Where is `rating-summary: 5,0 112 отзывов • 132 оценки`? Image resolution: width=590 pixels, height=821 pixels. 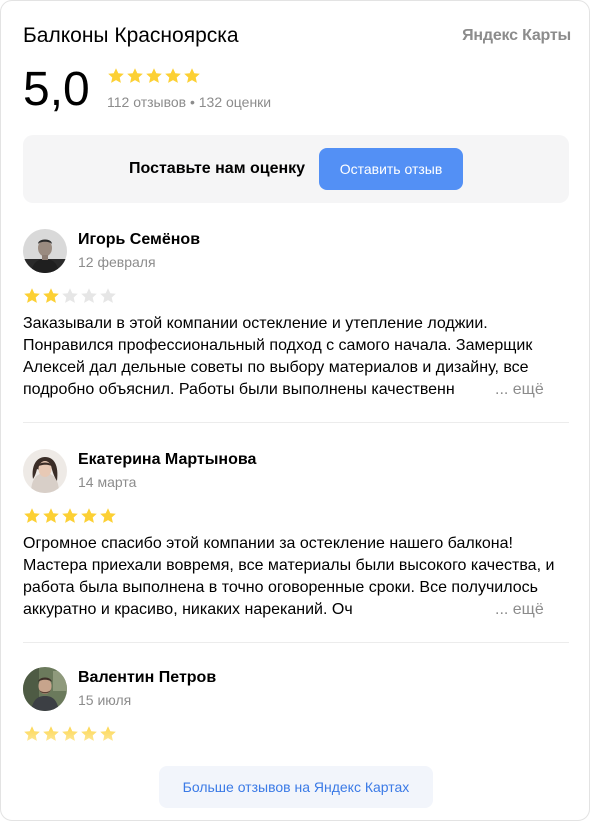
rating-summary: 5,0 112 отзывов • 132 оценки is located at coordinates (297, 91).